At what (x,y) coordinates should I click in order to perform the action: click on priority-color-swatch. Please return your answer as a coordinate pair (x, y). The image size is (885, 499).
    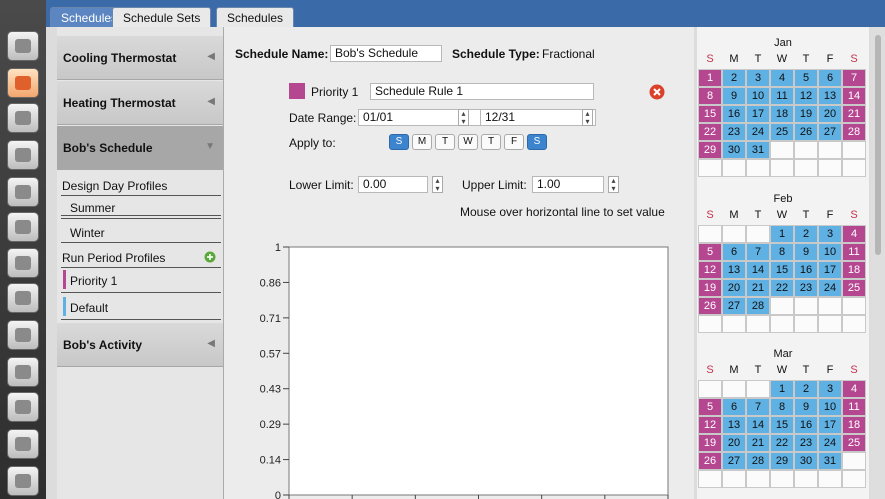
    Looking at the image, I should click on (297, 91).